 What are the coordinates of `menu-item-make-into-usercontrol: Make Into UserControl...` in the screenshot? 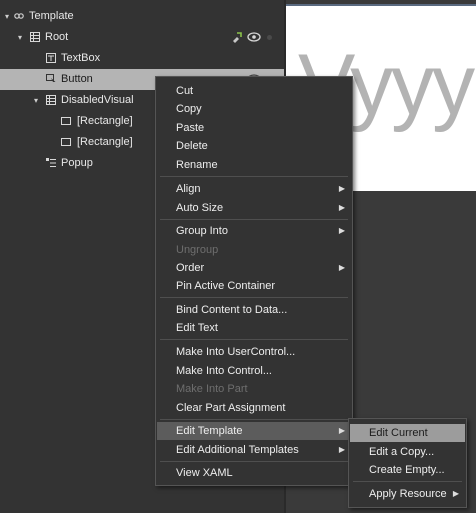 It's located at (254, 352).